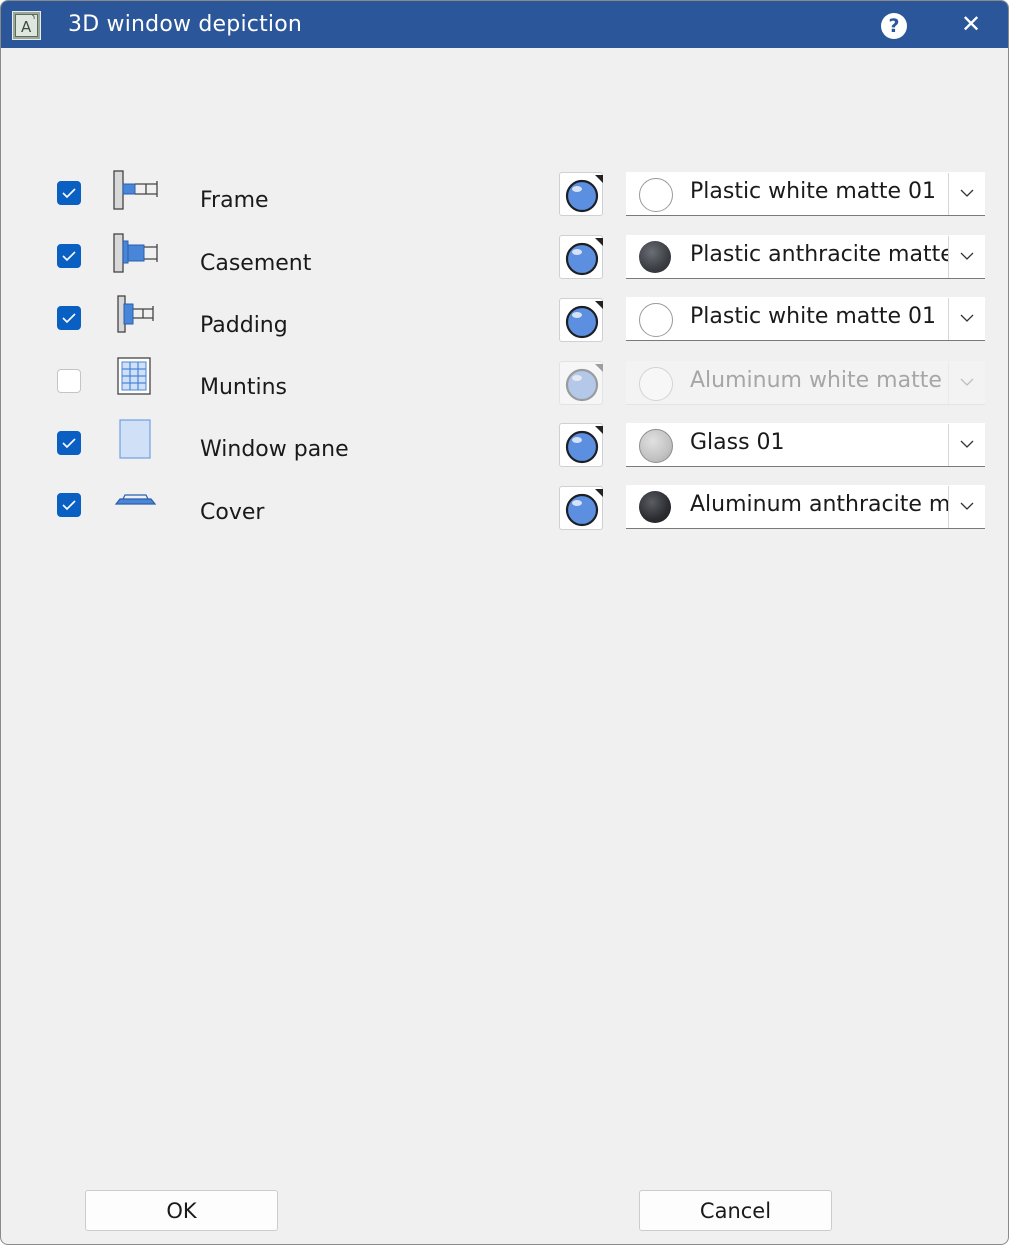 The width and height of the screenshot is (1009, 1245). What do you see at coordinates (504, 507) in the screenshot?
I see `row-cover: Cover Aluminum anthracite matte 01` at bounding box center [504, 507].